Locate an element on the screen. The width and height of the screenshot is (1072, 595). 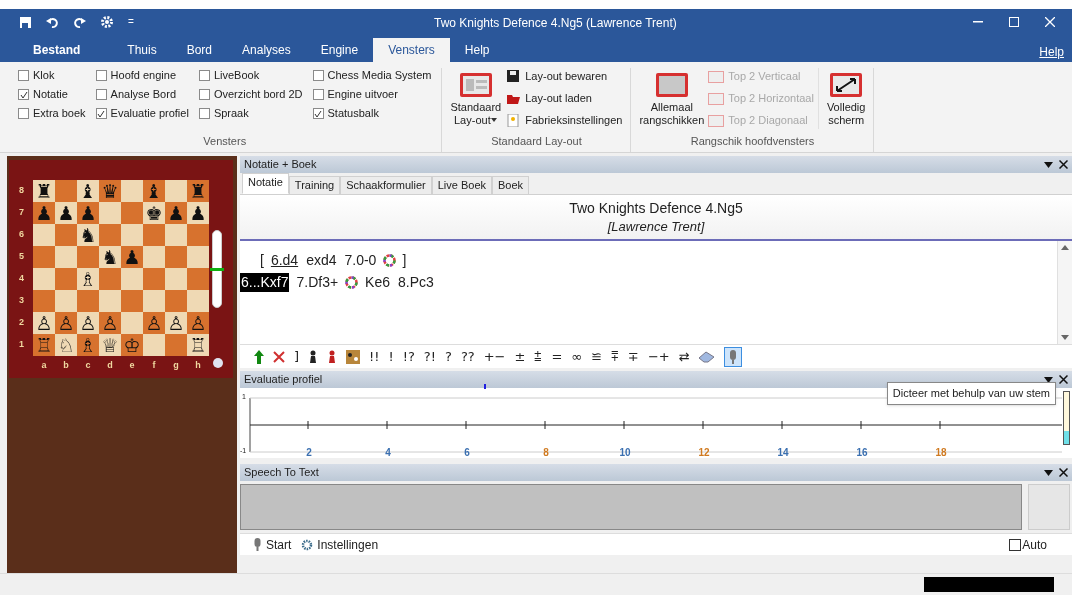
annotation-button: = is located at coordinates (557, 356).